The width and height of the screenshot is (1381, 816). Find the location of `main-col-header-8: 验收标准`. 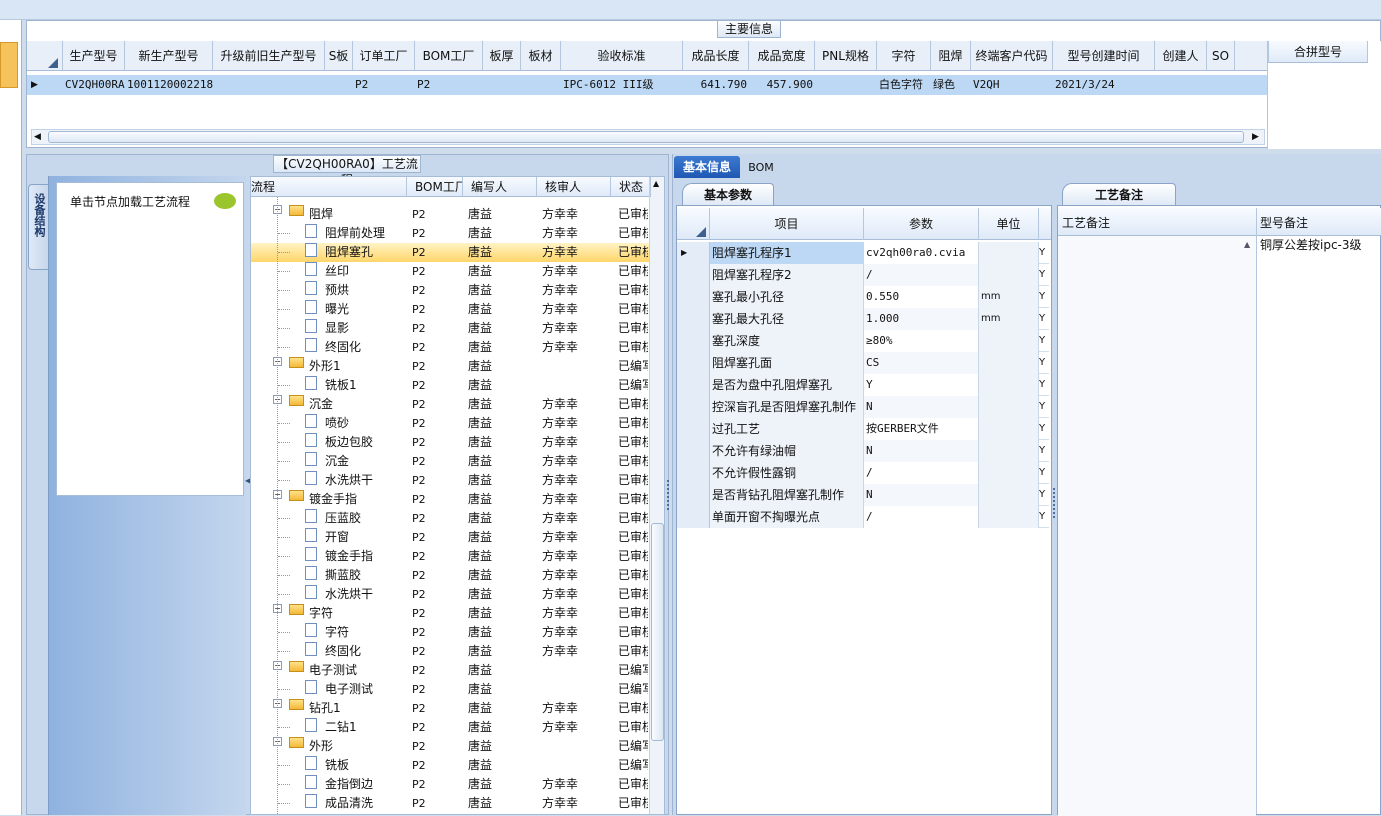

main-col-header-8: 验收标准 is located at coordinates (622, 56).